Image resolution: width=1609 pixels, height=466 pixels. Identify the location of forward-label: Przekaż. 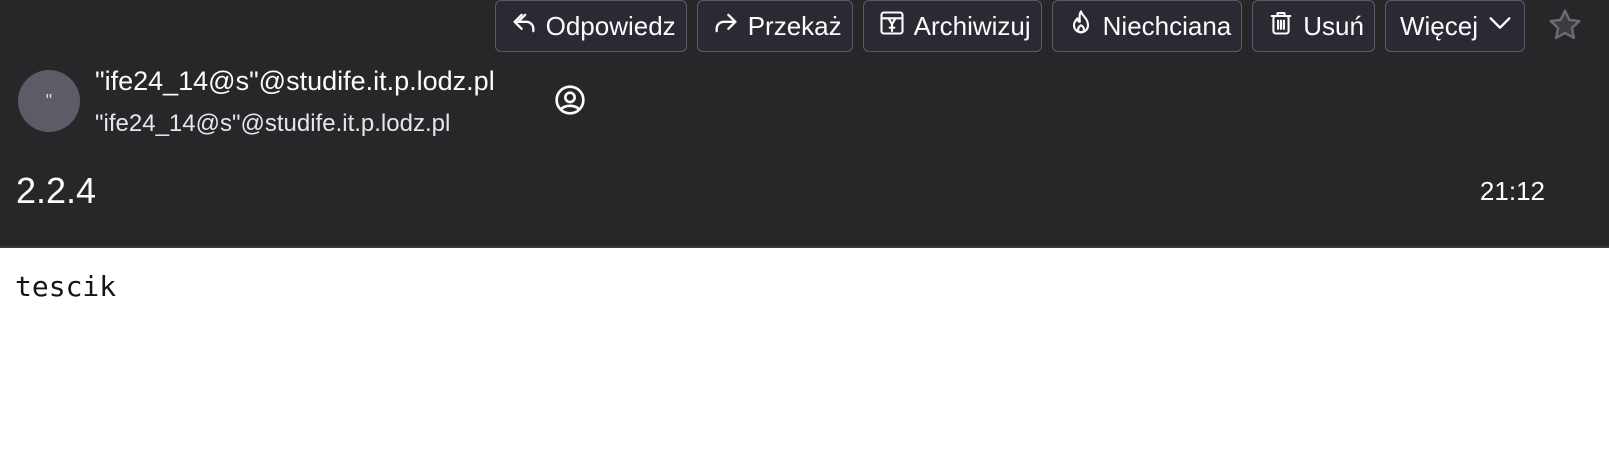
(794, 25).